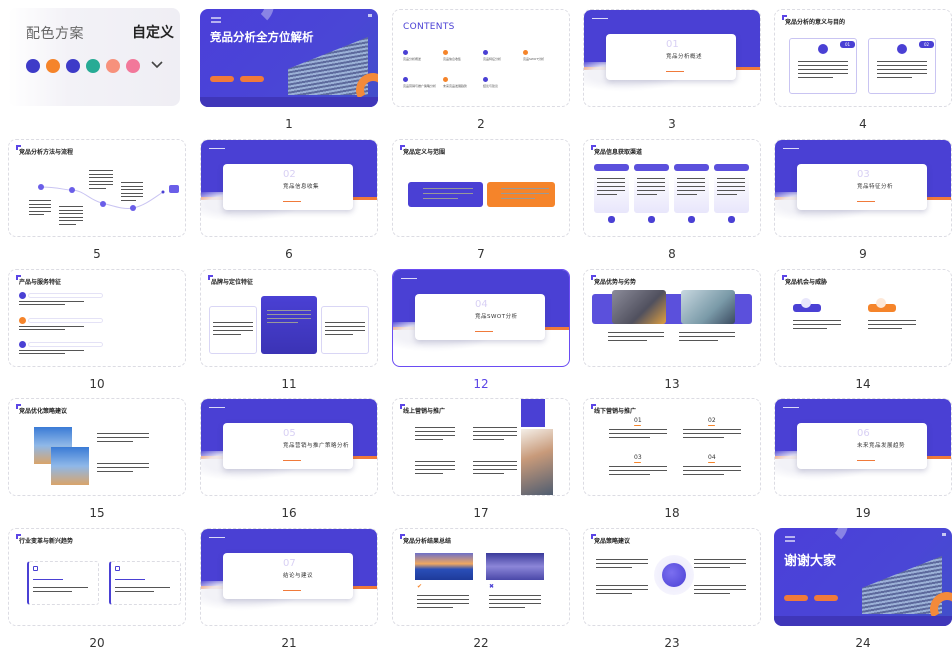  Describe the element at coordinates (806, 282) in the screenshot. I see `slide-title: 竞品机会与威胁` at that location.